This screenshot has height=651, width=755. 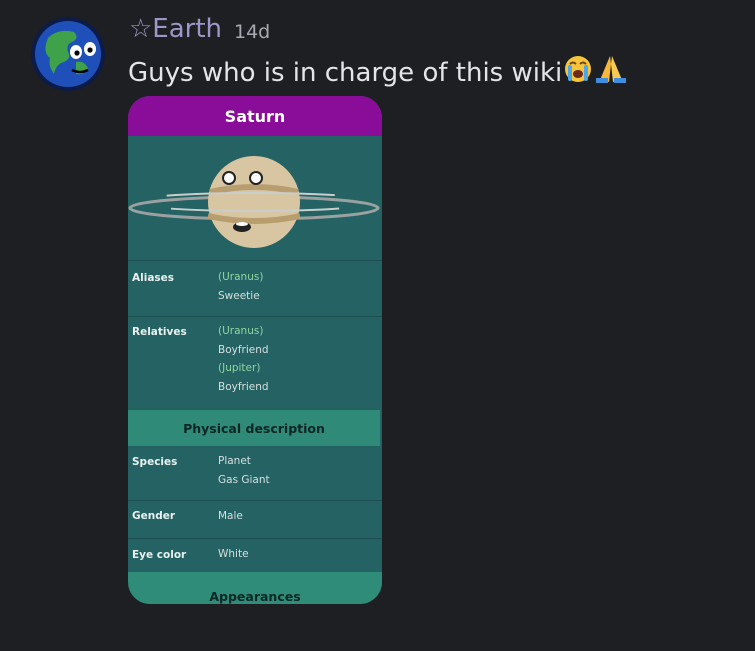 I want to click on loudly-crying-face-icon, so click(x=578, y=72).